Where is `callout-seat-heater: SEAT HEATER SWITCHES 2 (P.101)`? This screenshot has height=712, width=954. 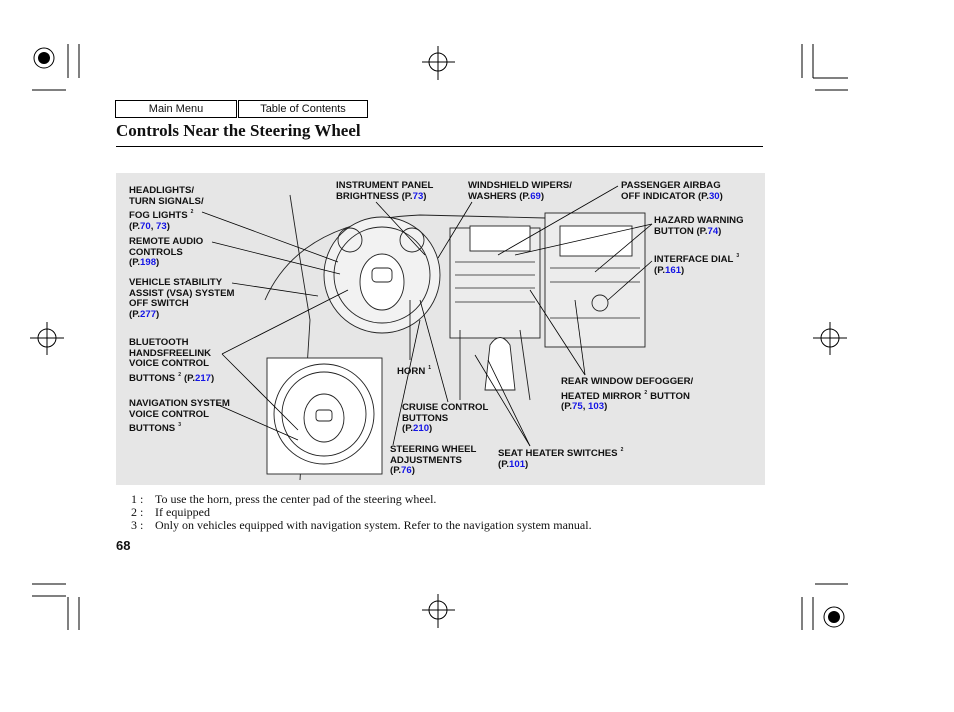 callout-seat-heater: SEAT HEATER SWITCHES 2 (P.101) is located at coordinates (561, 458).